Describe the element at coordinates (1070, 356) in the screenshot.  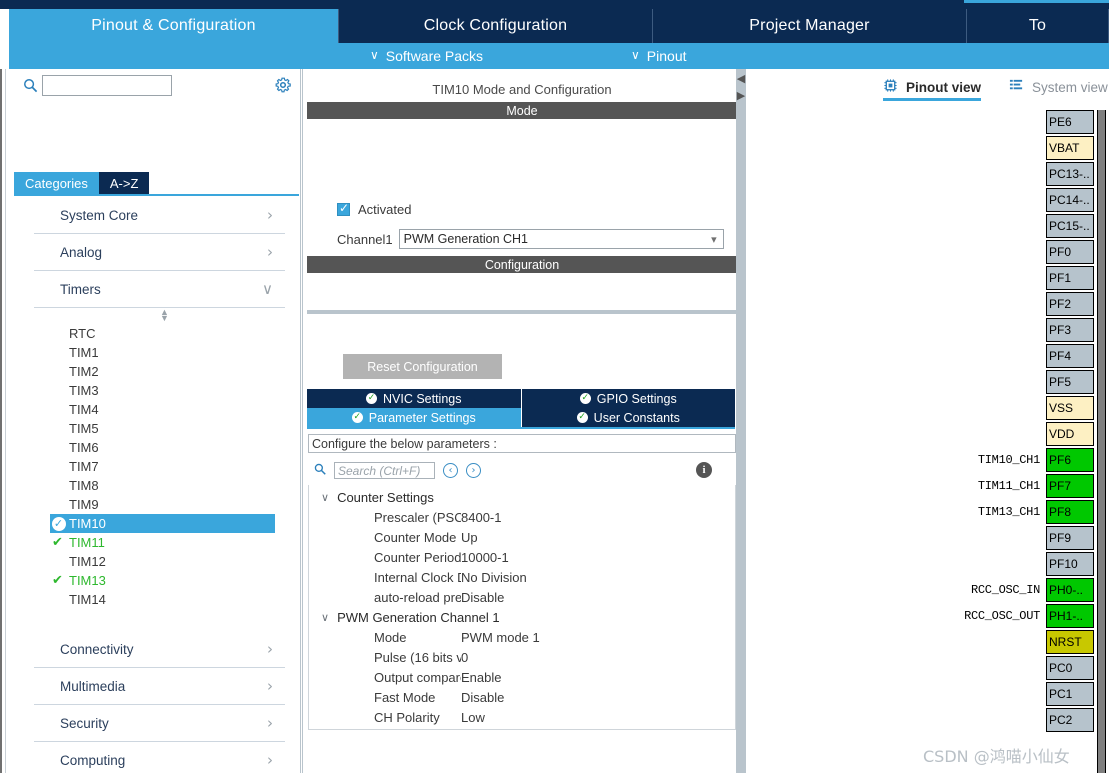
I see `pin-pf4: PF4` at that location.